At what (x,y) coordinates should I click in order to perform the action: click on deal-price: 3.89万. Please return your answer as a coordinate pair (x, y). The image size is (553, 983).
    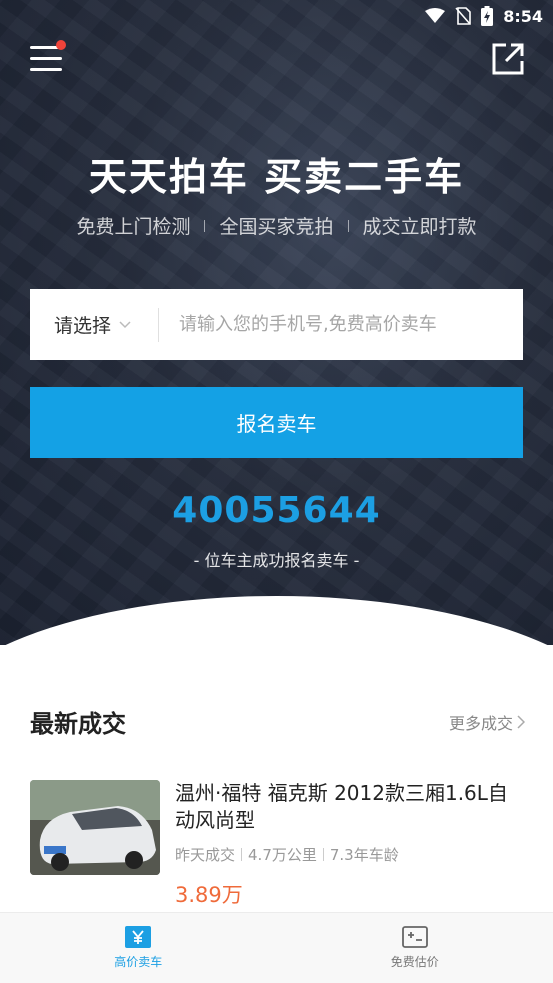
    Looking at the image, I should click on (209, 895).